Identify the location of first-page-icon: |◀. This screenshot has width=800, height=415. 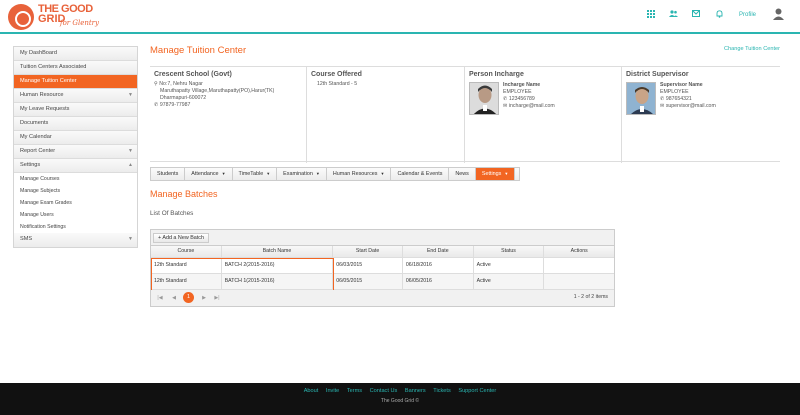
(160, 298).